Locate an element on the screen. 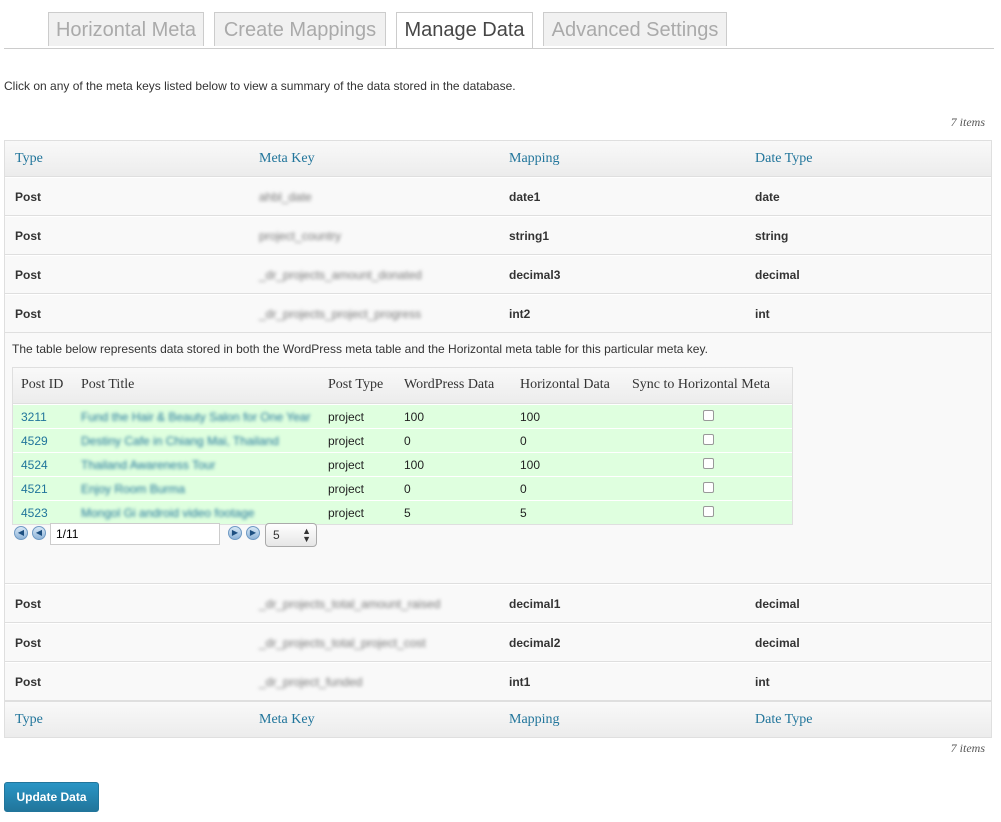 The image size is (1001, 822). wp-data-value: 5 is located at coordinates (407, 513).